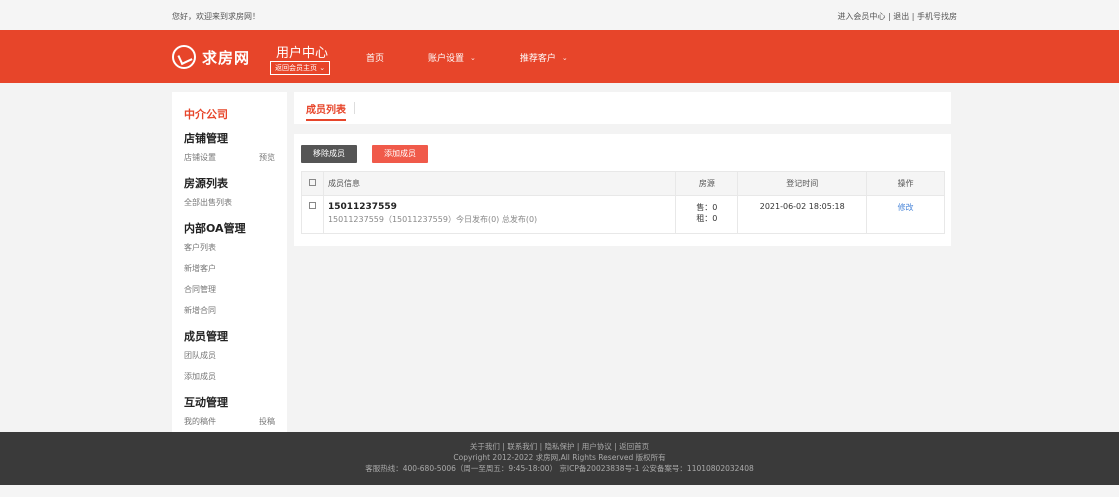 The width and height of the screenshot is (1119, 497). I want to click on sidebar-item: 全部出售列表, so click(229, 207).